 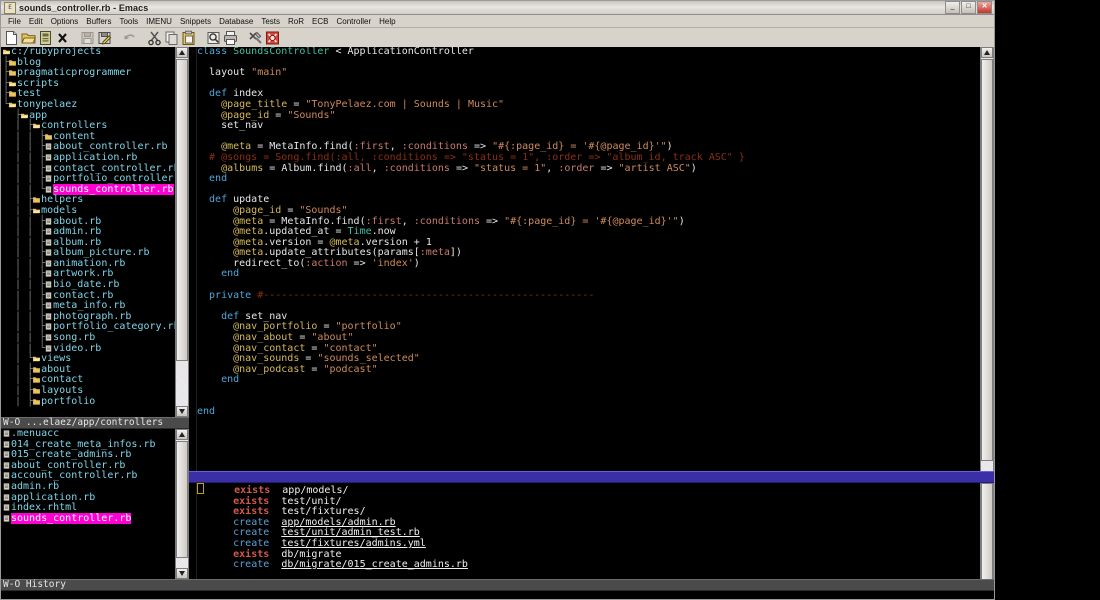 What do you see at coordinates (350, 533) in the screenshot?
I see `output-path: test/unit/admin_test.rb` at bounding box center [350, 533].